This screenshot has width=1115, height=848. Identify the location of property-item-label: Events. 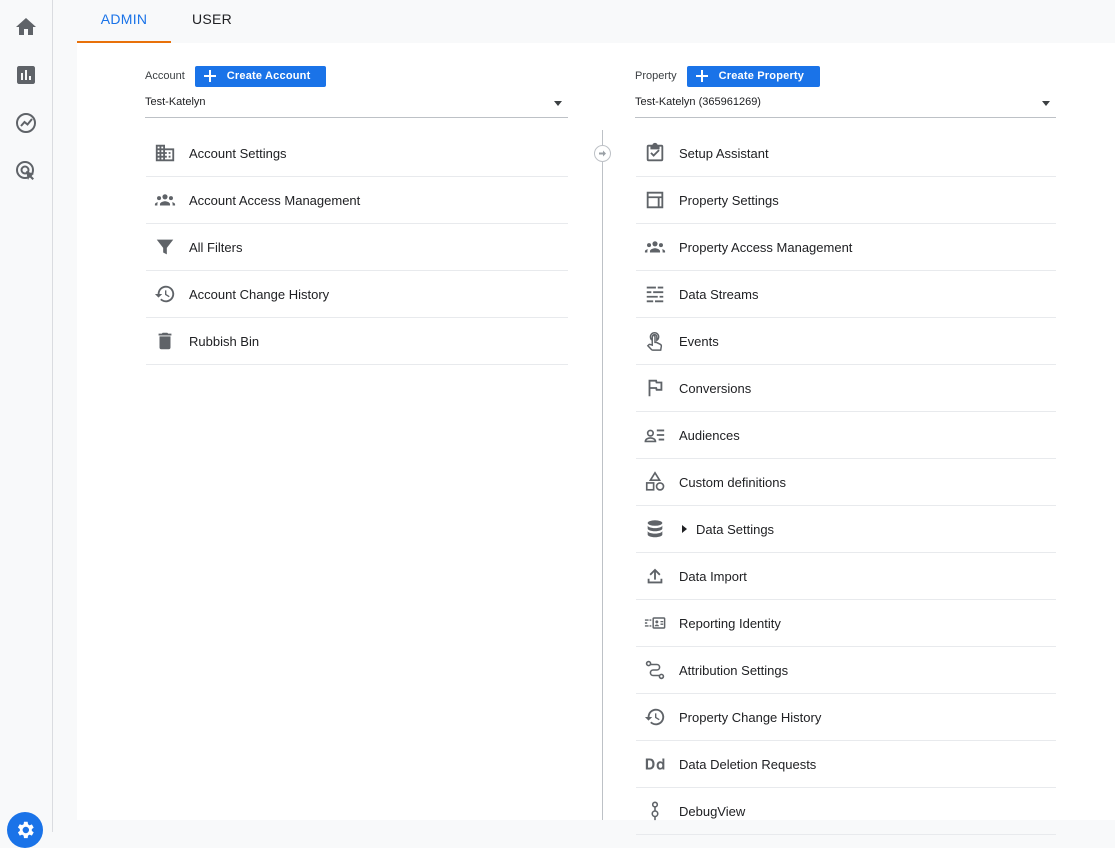
(699, 341).